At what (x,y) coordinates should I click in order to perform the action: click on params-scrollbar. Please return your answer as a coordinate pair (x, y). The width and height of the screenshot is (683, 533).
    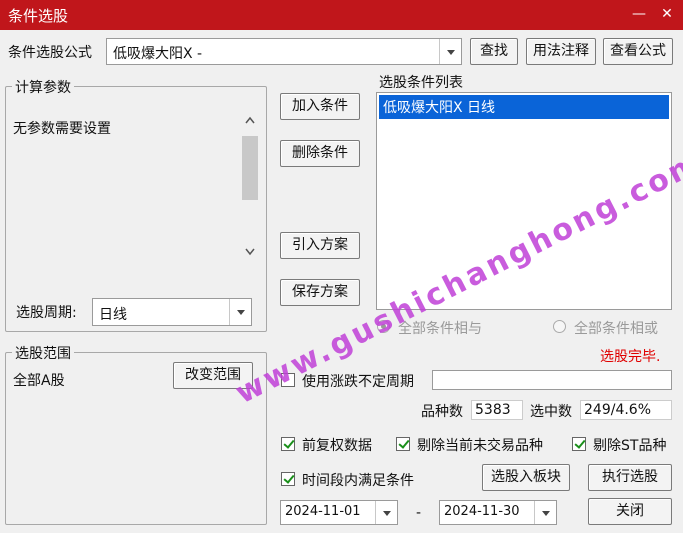
    Looking at the image, I should click on (250, 186).